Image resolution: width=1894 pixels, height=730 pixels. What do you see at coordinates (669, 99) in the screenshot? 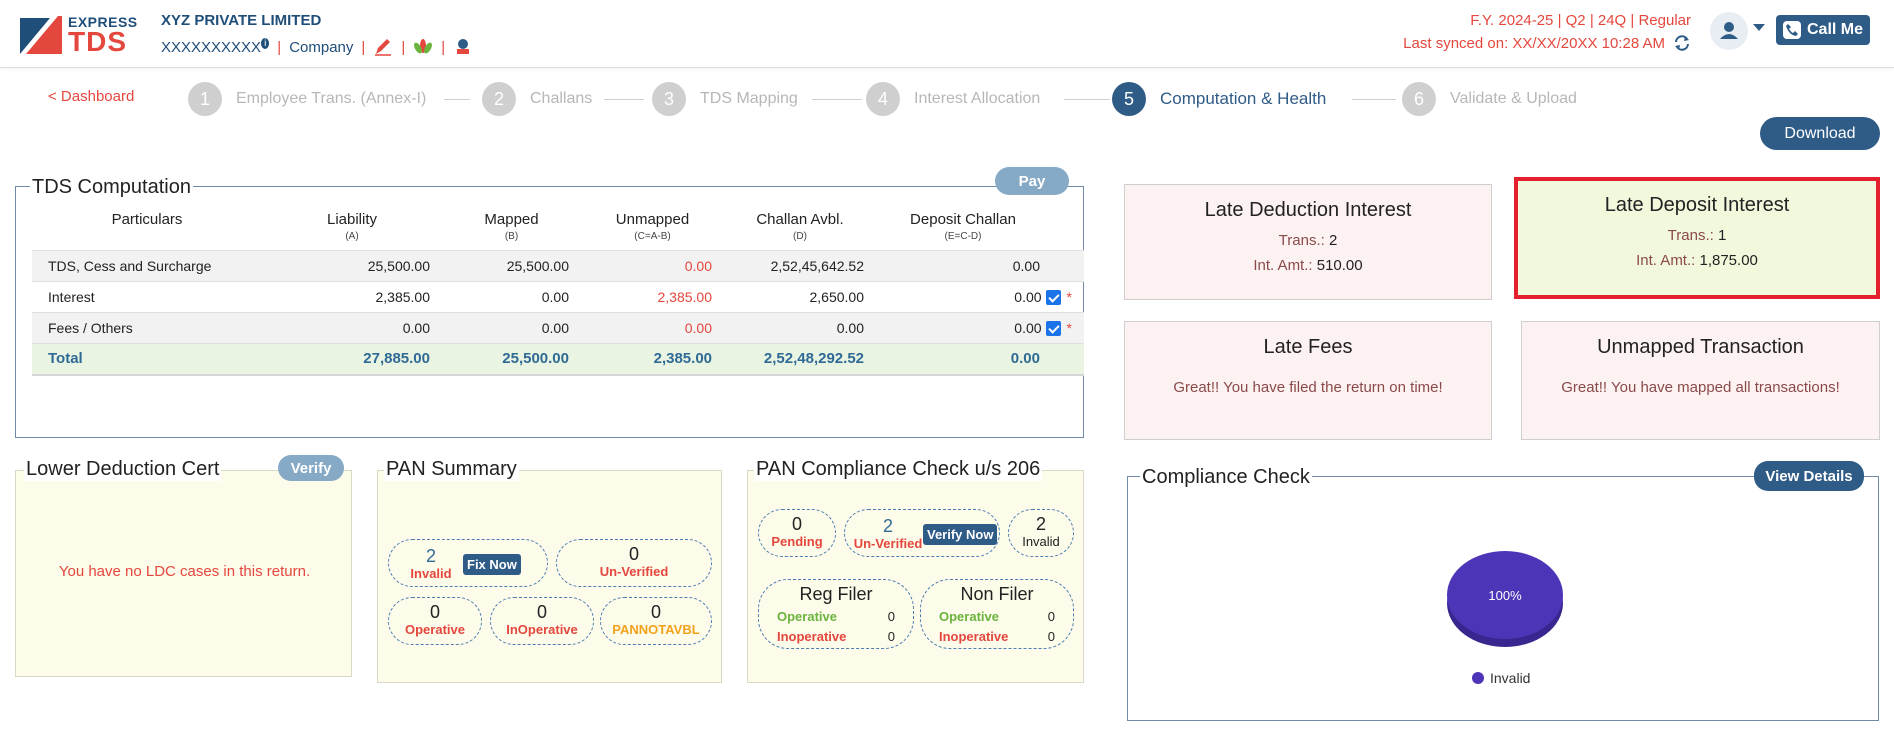
I see `step-number: 3` at bounding box center [669, 99].